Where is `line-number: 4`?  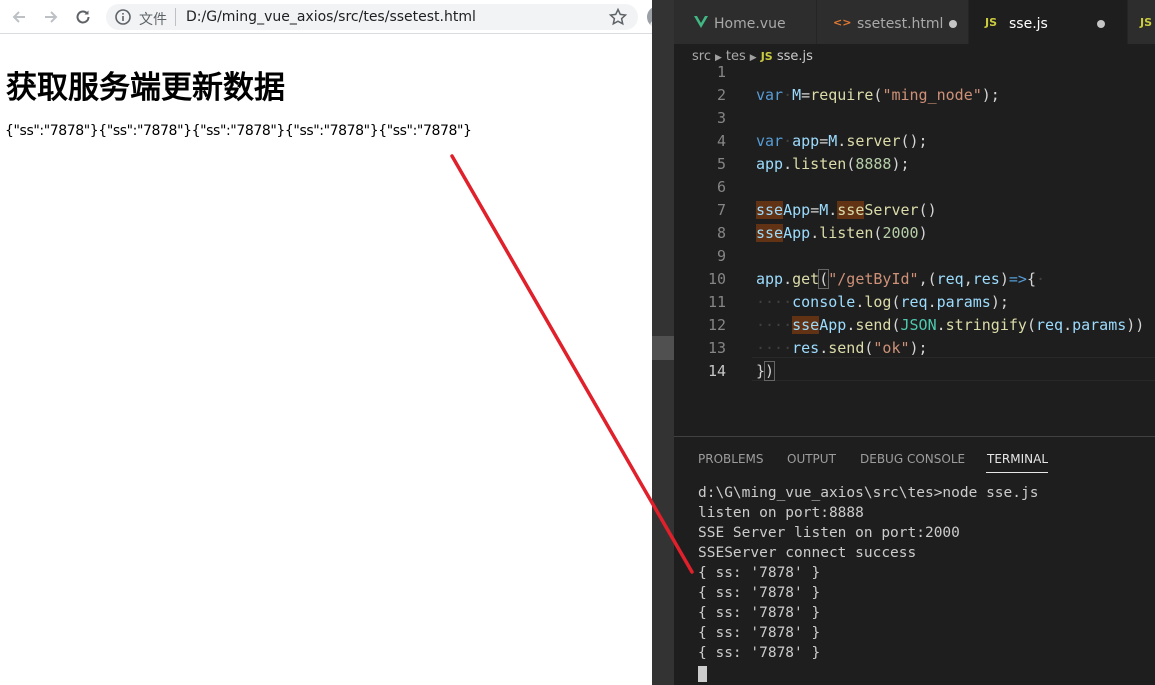 line-number: 4 is located at coordinates (721, 141).